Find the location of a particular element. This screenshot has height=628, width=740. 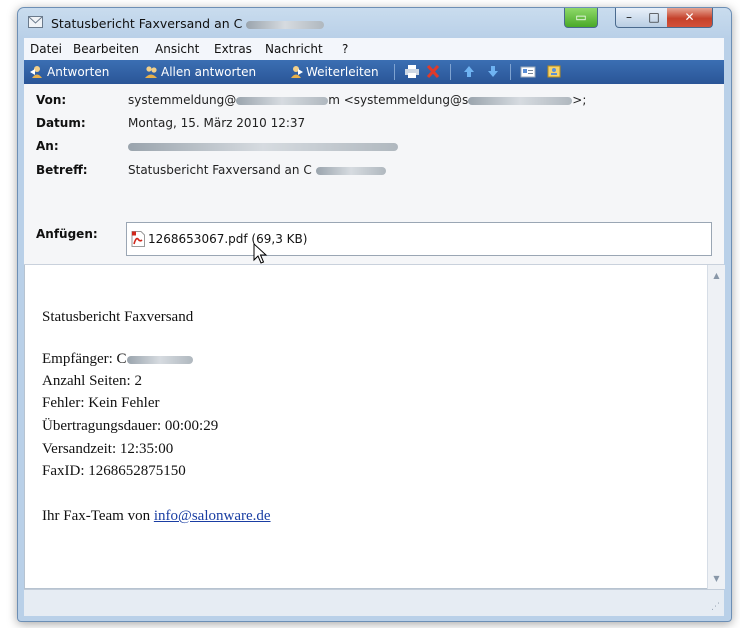

menu-ansicht: Ansicht is located at coordinates (177, 49).